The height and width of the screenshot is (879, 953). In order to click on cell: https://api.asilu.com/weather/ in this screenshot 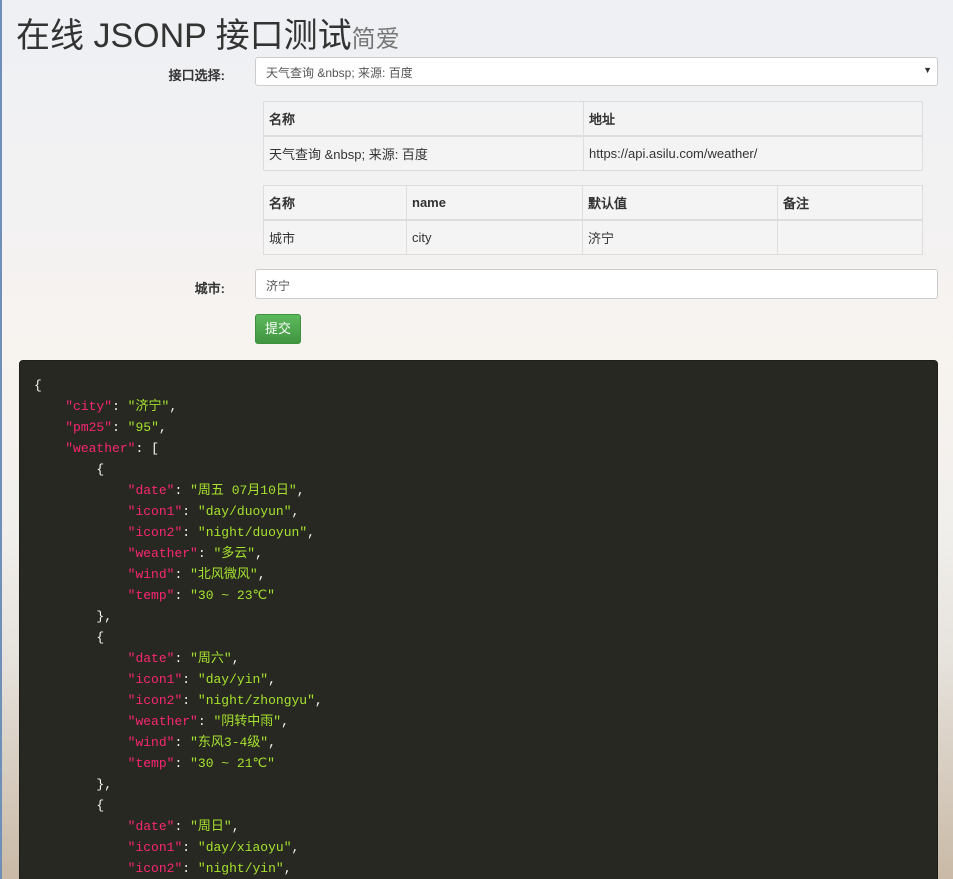, I will do `click(753, 153)`.